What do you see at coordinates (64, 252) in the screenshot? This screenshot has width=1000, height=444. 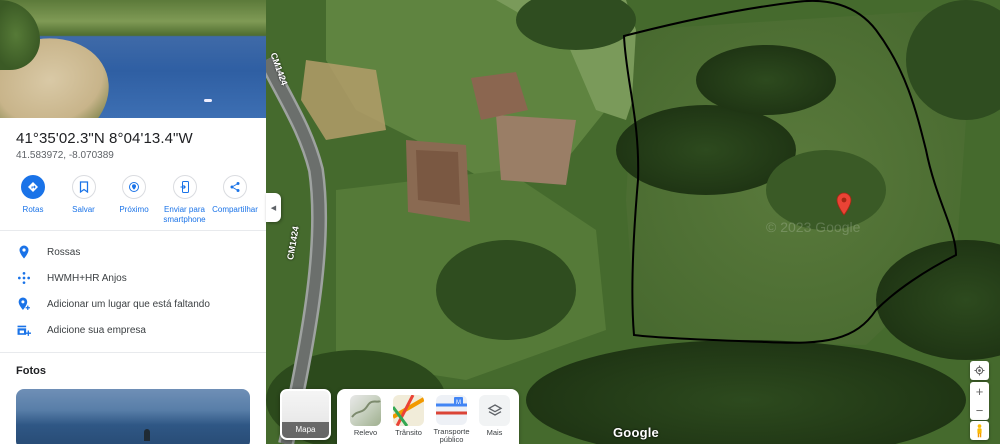 I see `info-locality-text: Rossas` at bounding box center [64, 252].